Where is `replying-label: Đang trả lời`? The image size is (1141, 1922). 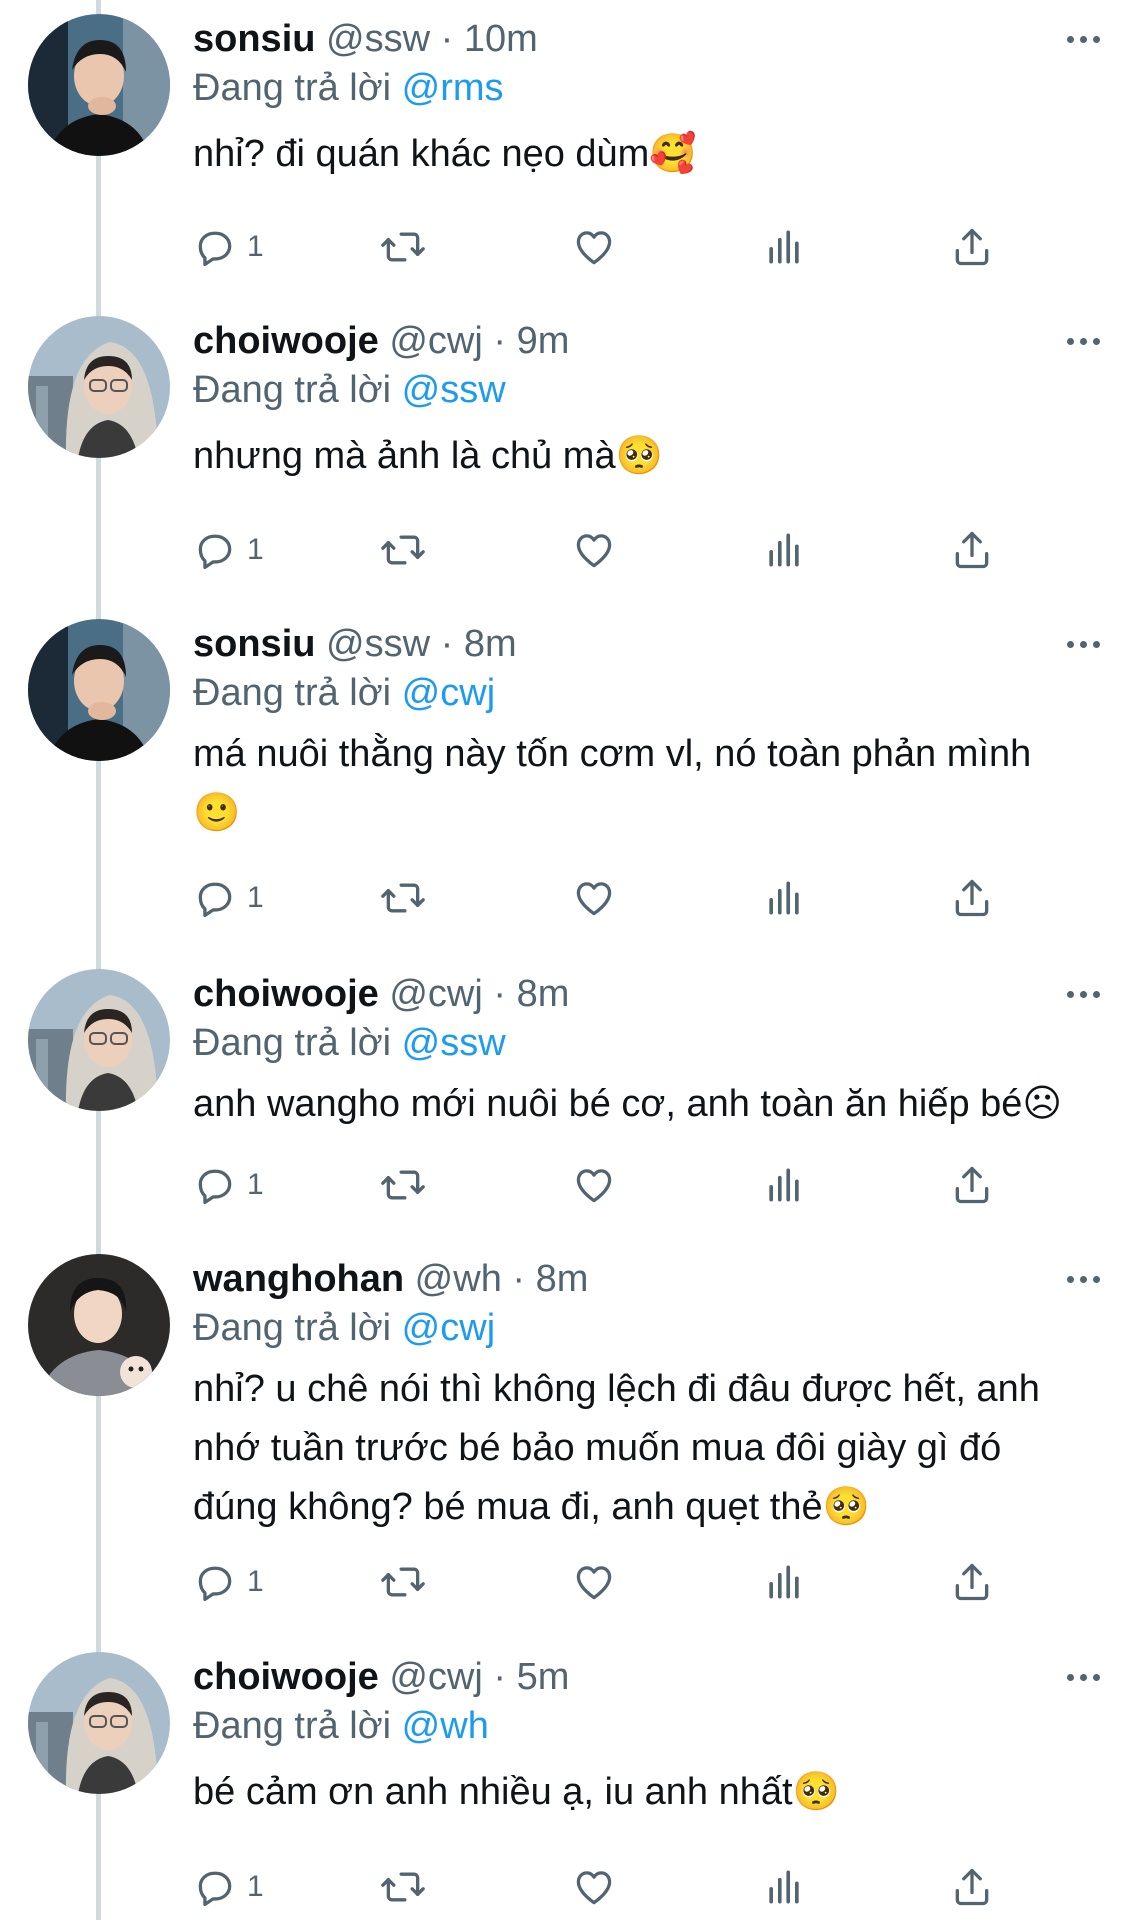
replying-label: Đang trả lời is located at coordinates (292, 88).